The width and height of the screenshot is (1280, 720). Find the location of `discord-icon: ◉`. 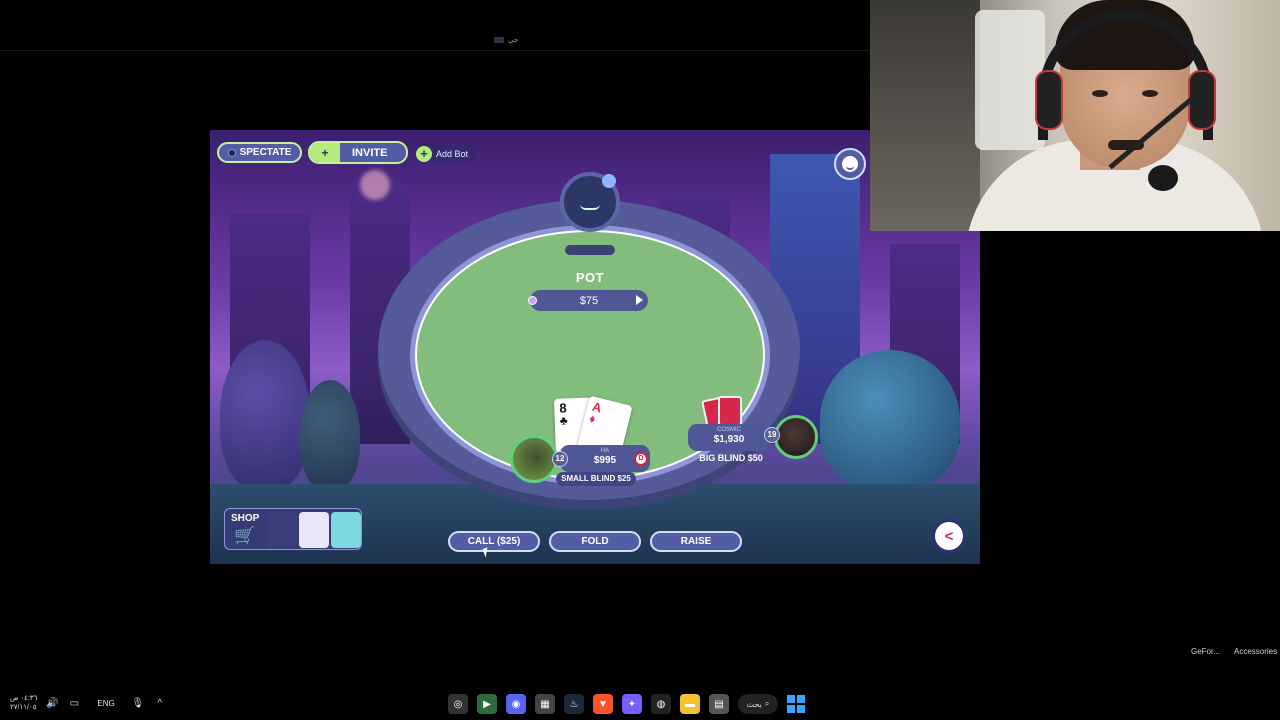

discord-icon: ◉ is located at coordinates (516, 704).